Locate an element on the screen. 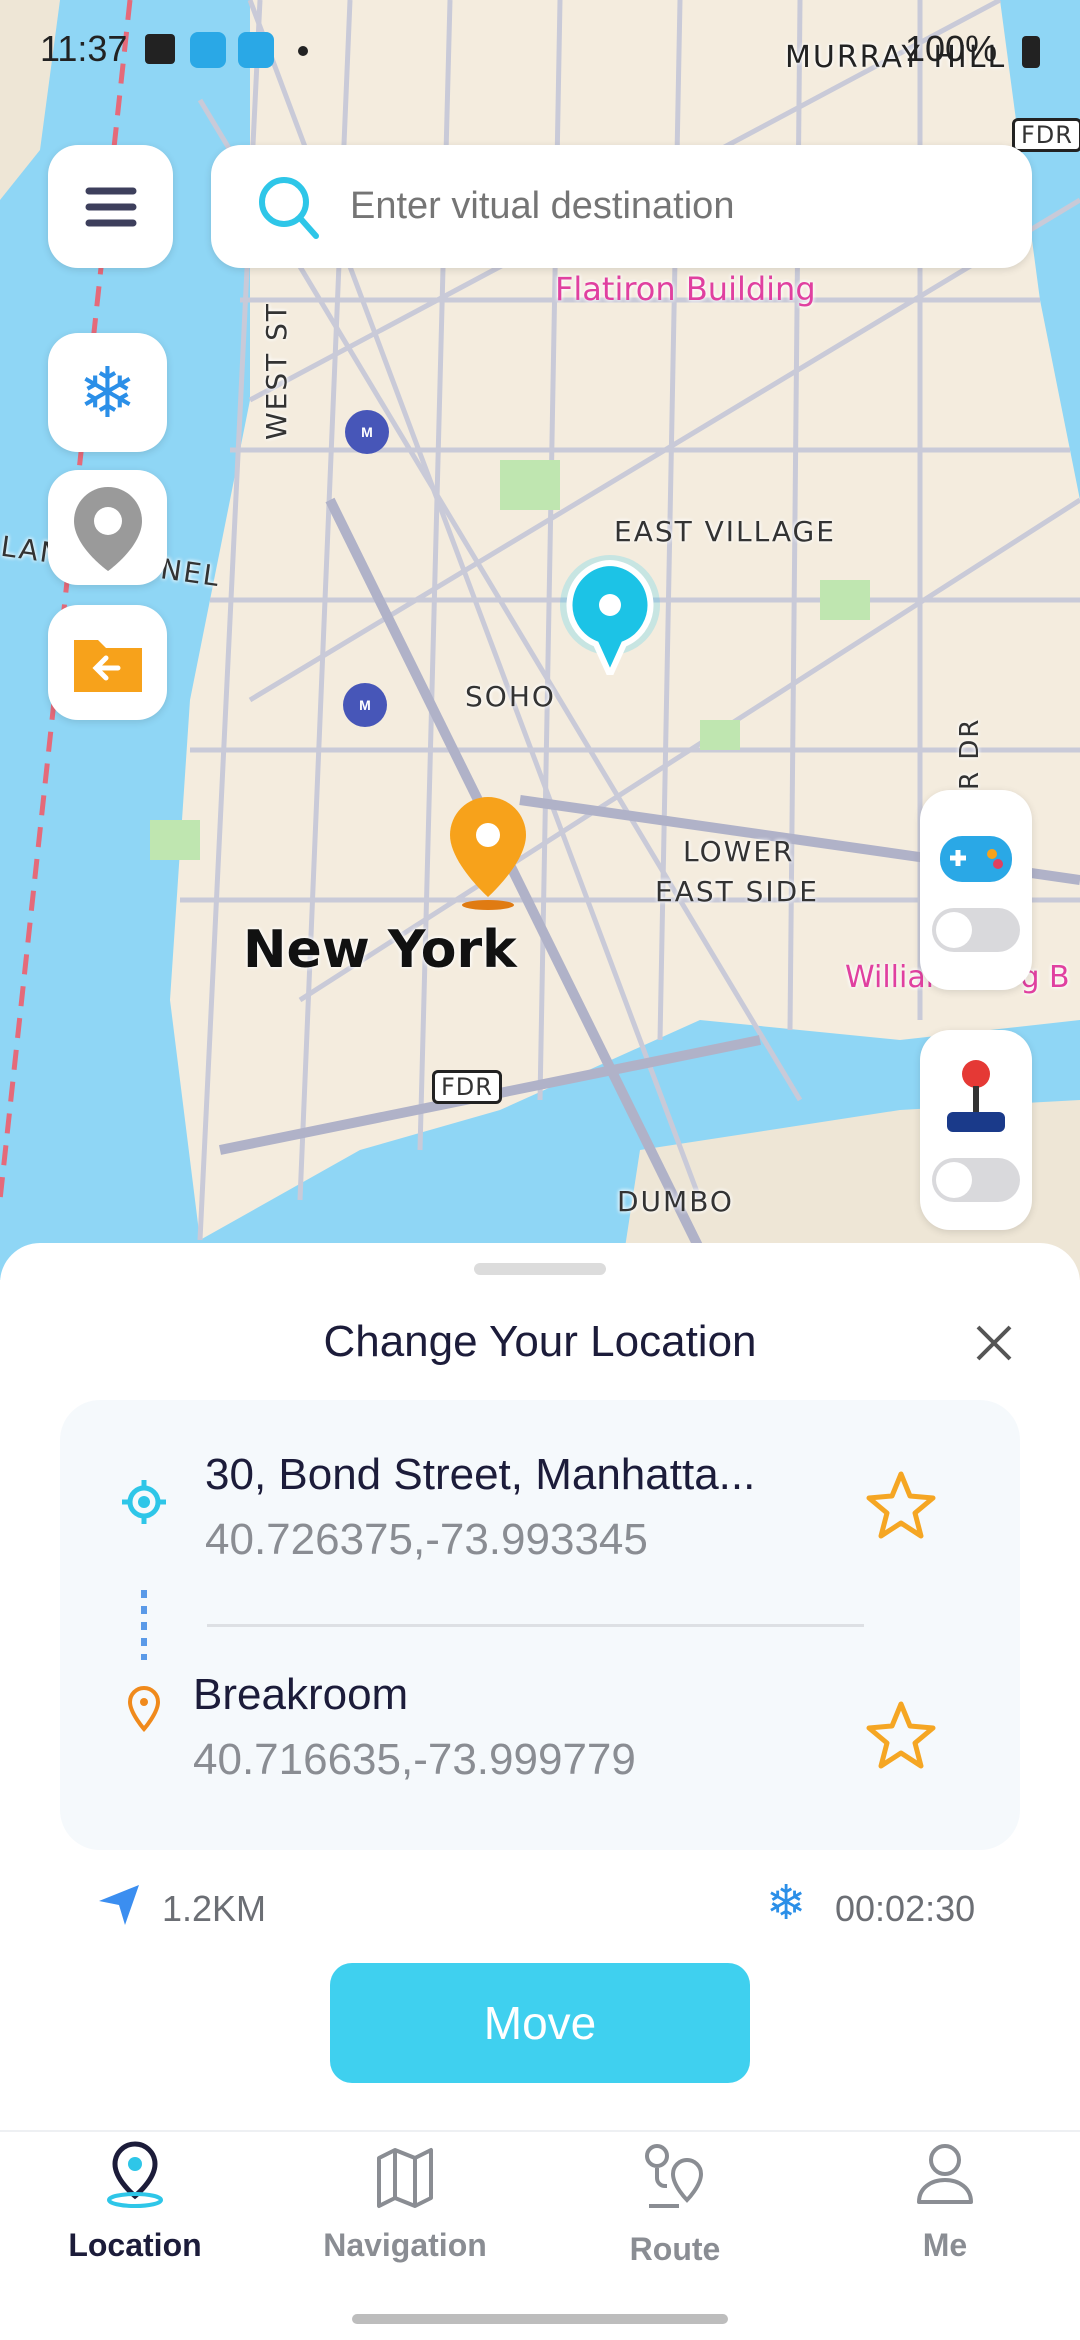  menu-button is located at coordinates (110, 206).